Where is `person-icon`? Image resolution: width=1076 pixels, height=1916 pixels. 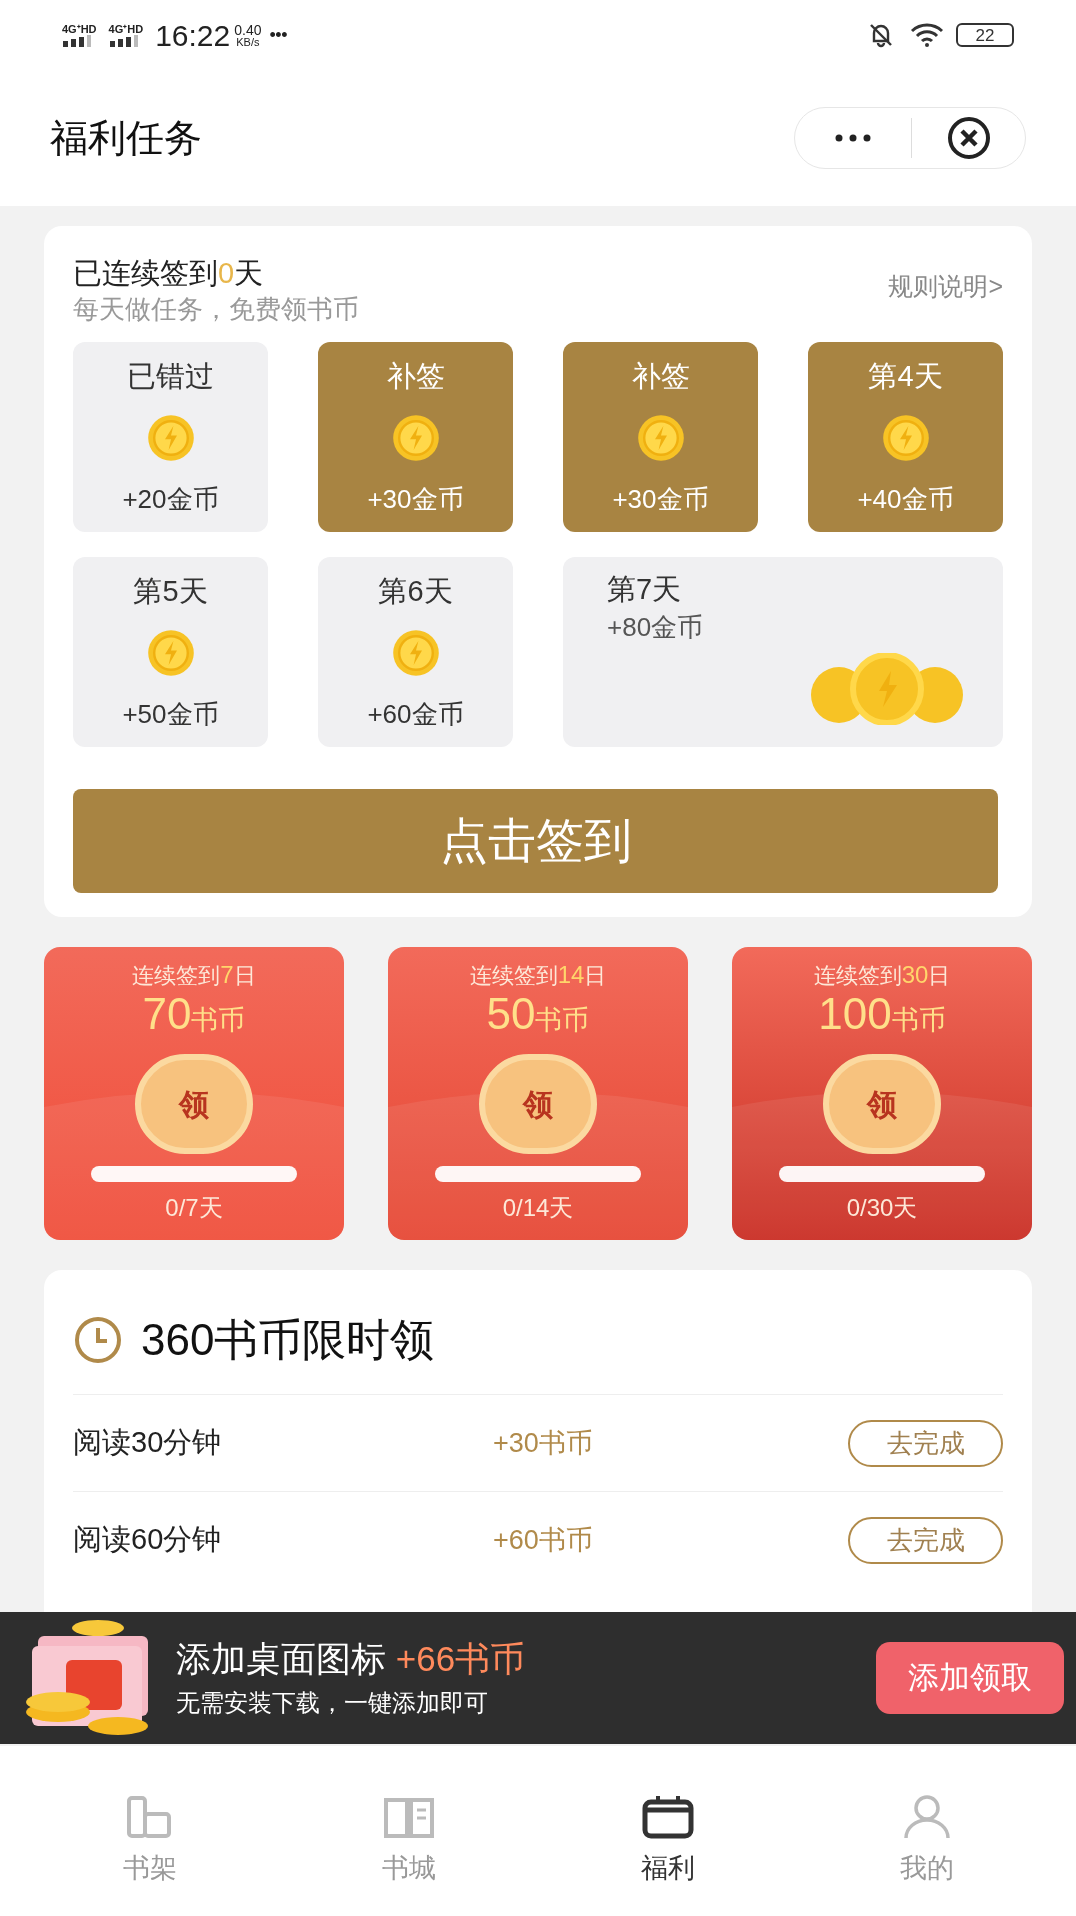
person-icon is located at coordinates (926, 1817).